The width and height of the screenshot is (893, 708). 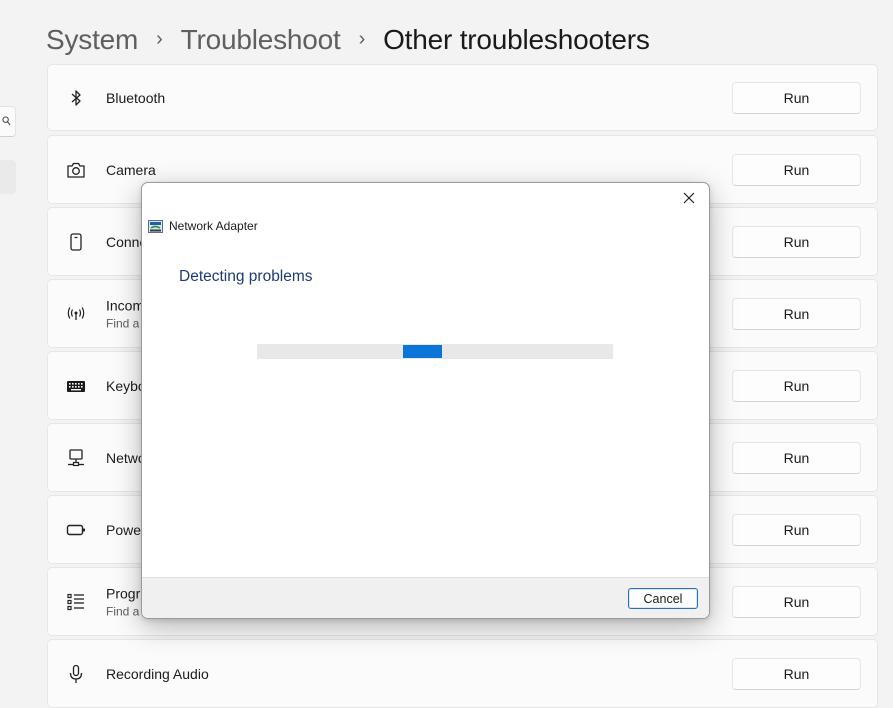 I want to click on run-programs-button: Run, so click(x=796, y=601).